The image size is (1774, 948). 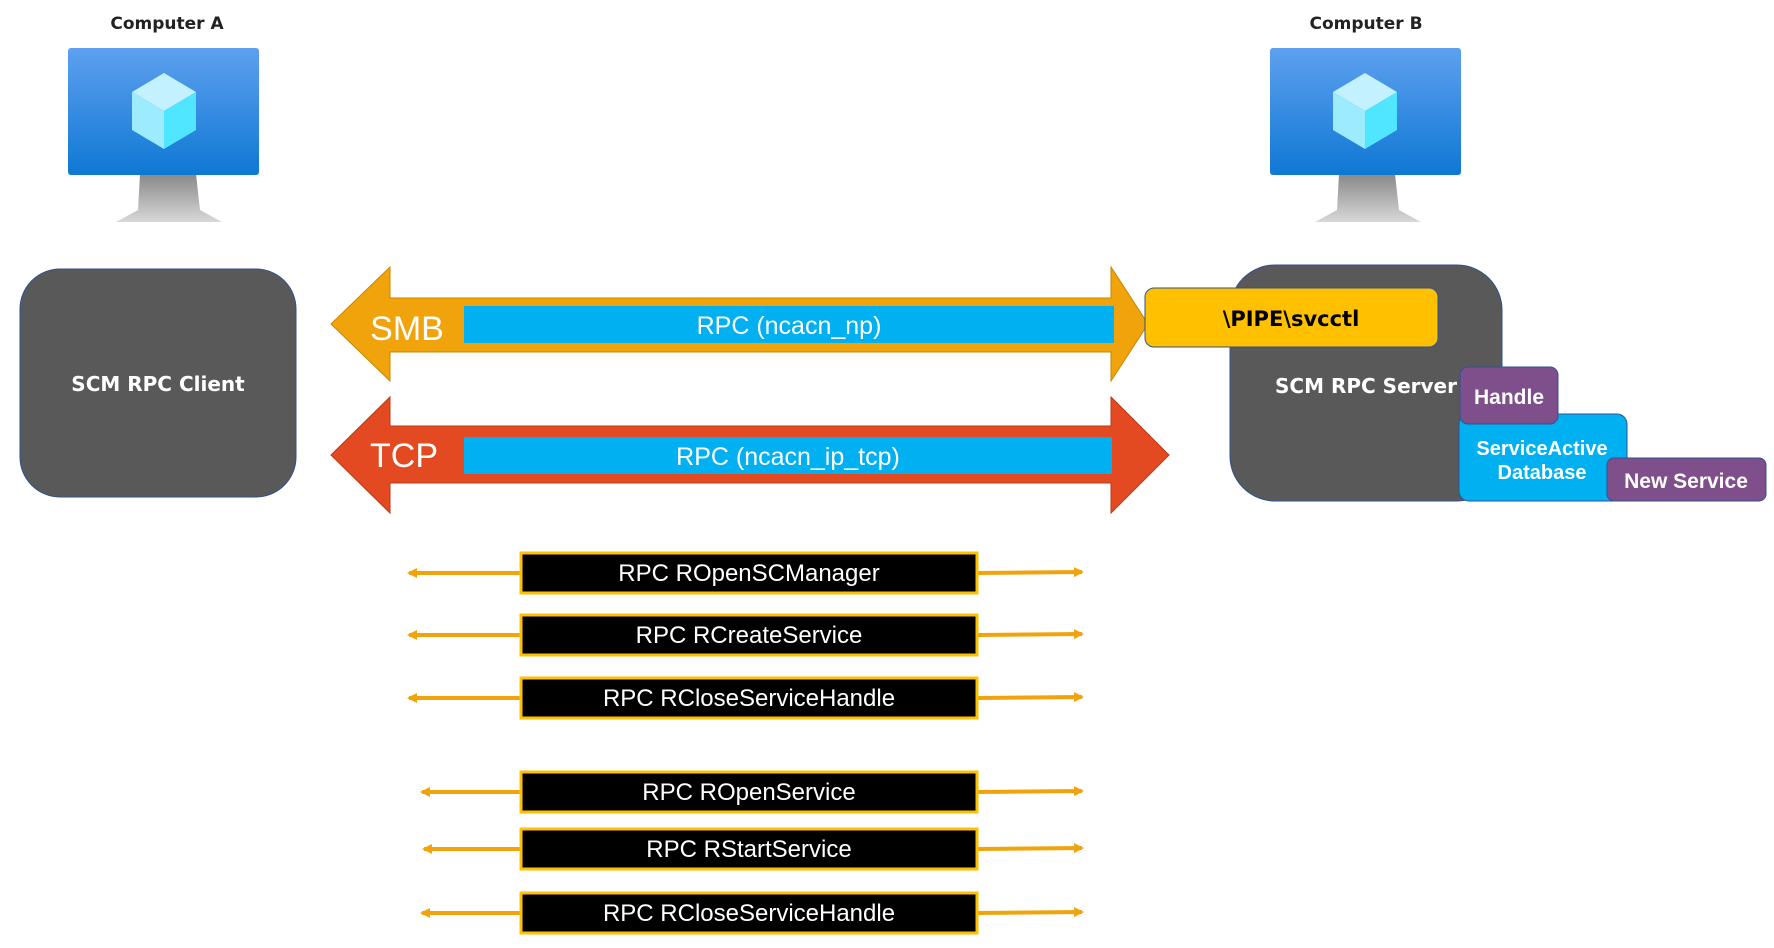 What do you see at coordinates (1509, 397) in the screenshot?
I see `handle-label: Handle` at bounding box center [1509, 397].